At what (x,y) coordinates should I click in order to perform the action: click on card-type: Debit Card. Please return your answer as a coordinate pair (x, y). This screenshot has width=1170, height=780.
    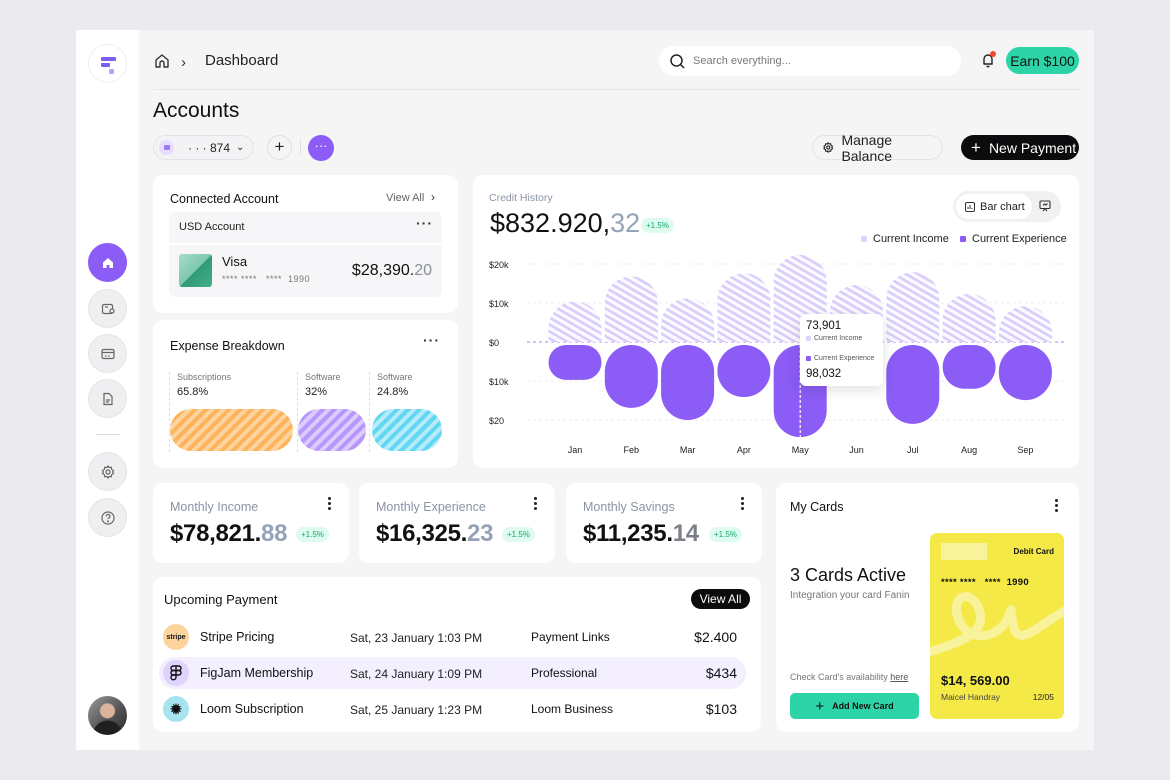
    Looking at the image, I should click on (1033, 551).